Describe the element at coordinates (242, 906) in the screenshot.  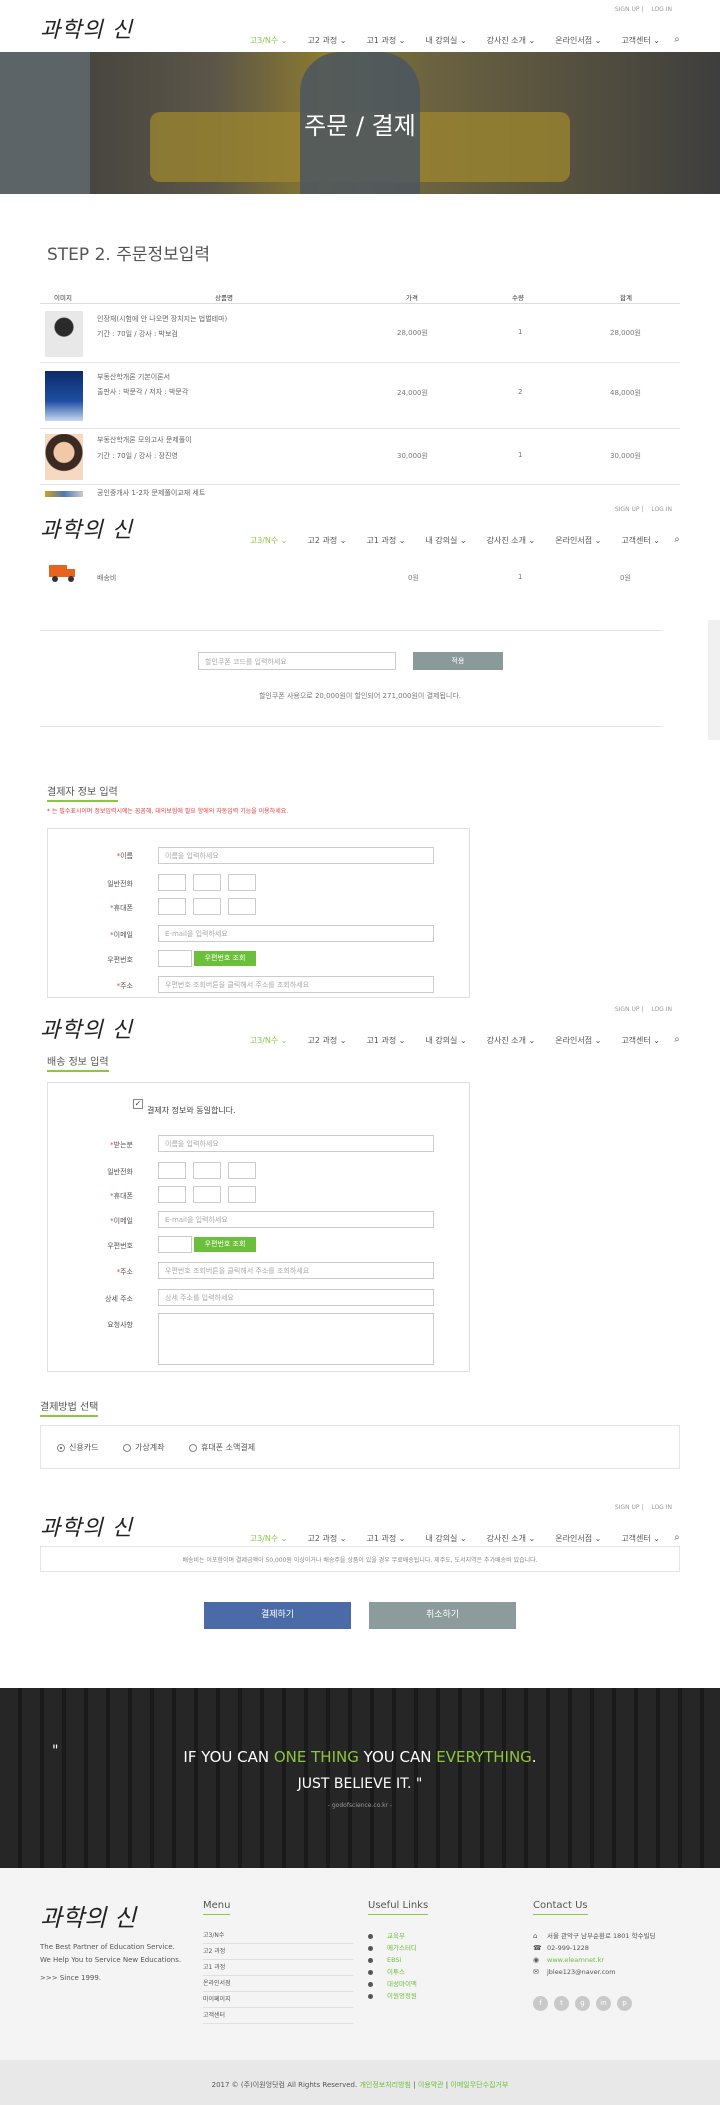
I see `payer-mobile-part3` at that location.